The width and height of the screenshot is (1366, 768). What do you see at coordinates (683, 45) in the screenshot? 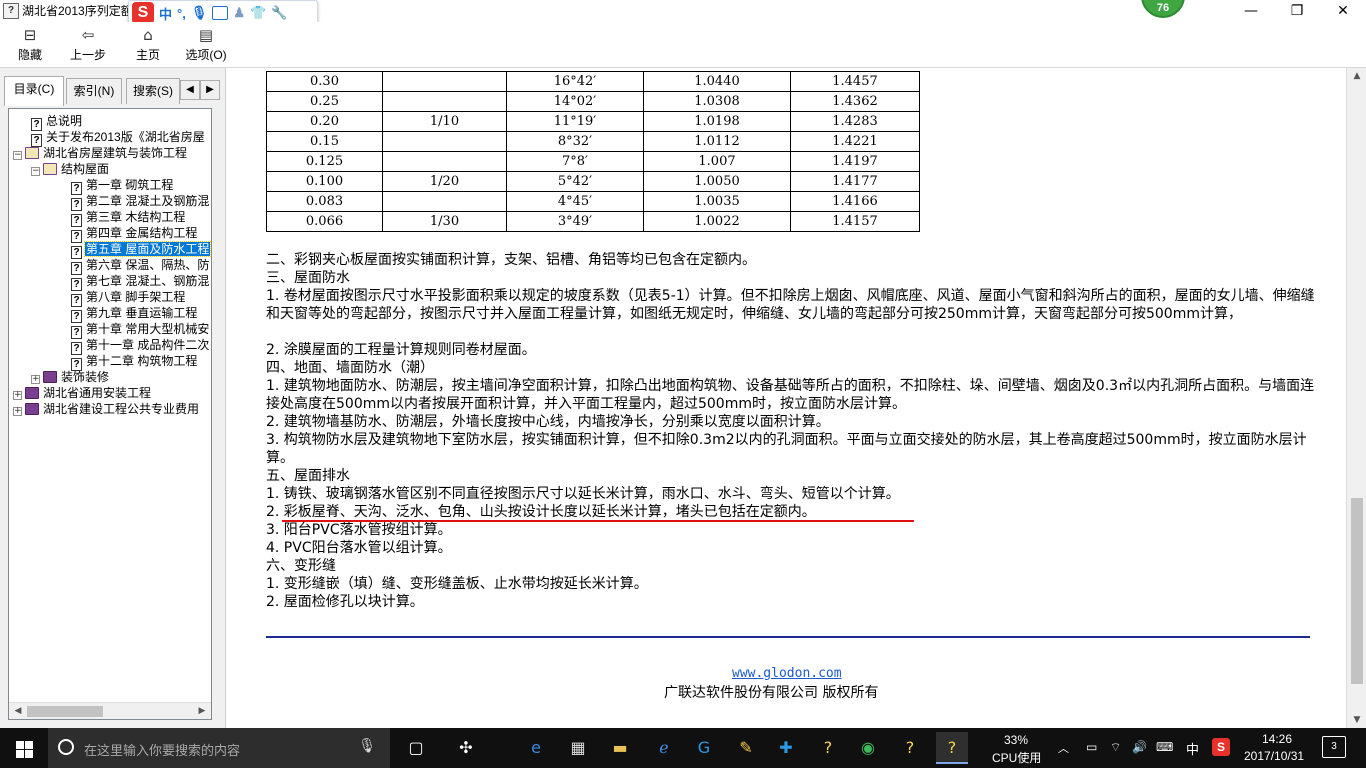
I see `toolbar: ⊟ 隐藏 ⇦ 上一步 ⌂ 主页 ▤ 选项(O)` at bounding box center [683, 45].